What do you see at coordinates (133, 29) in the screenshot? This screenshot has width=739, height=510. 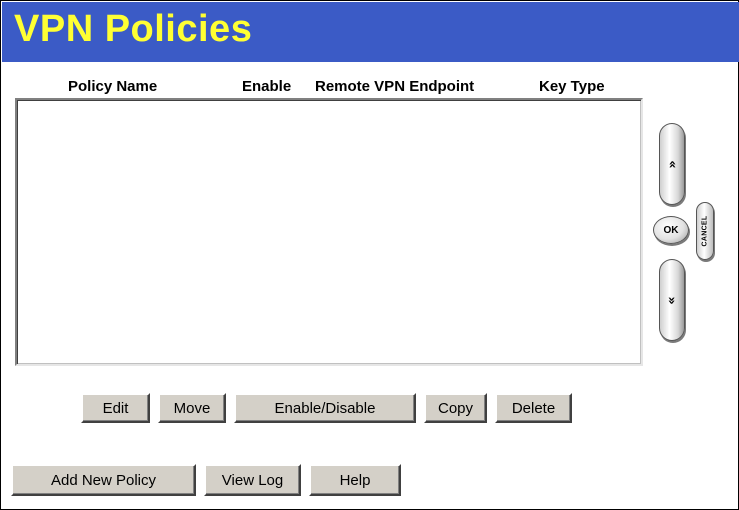 I see `page-title: VPN Policies` at bounding box center [133, 29].